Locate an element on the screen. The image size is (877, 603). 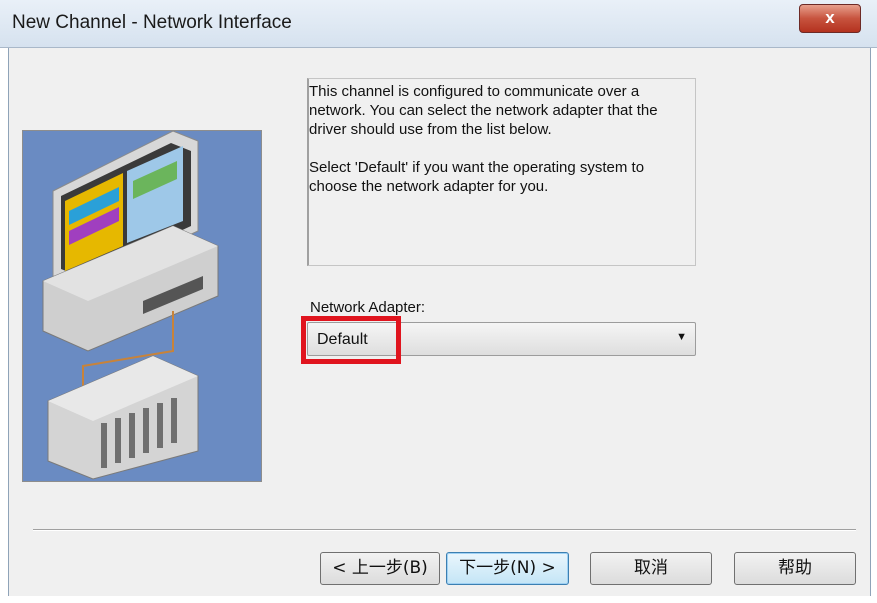
network-adapter-label: Network Adapter: is located at coordinates (368, 307).